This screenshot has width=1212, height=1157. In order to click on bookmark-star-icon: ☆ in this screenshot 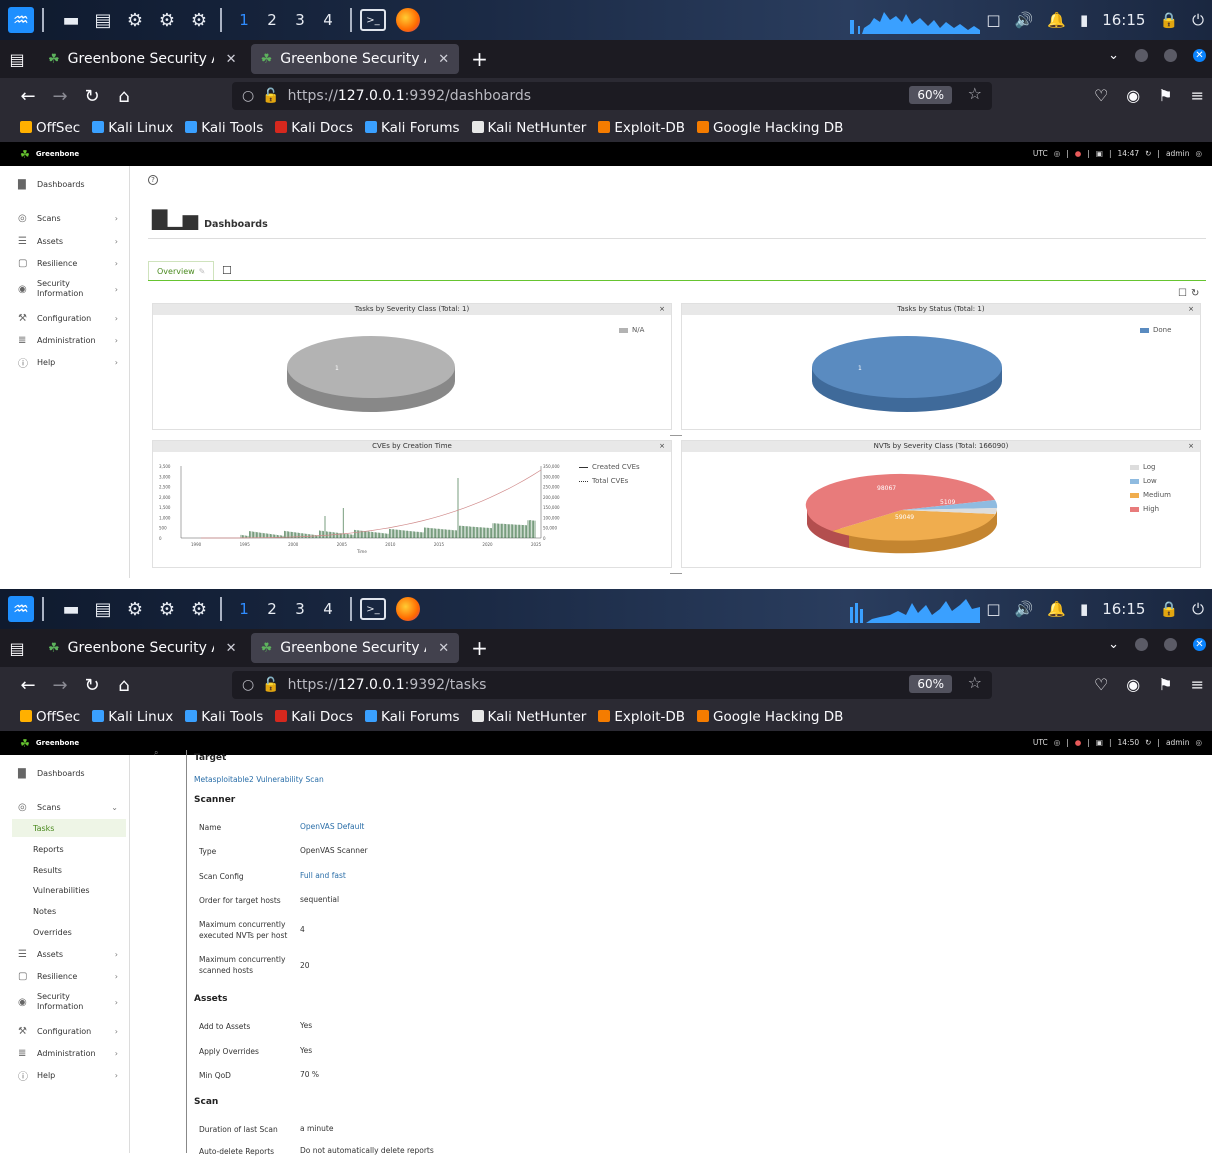, I will do `click(975, 682)`.